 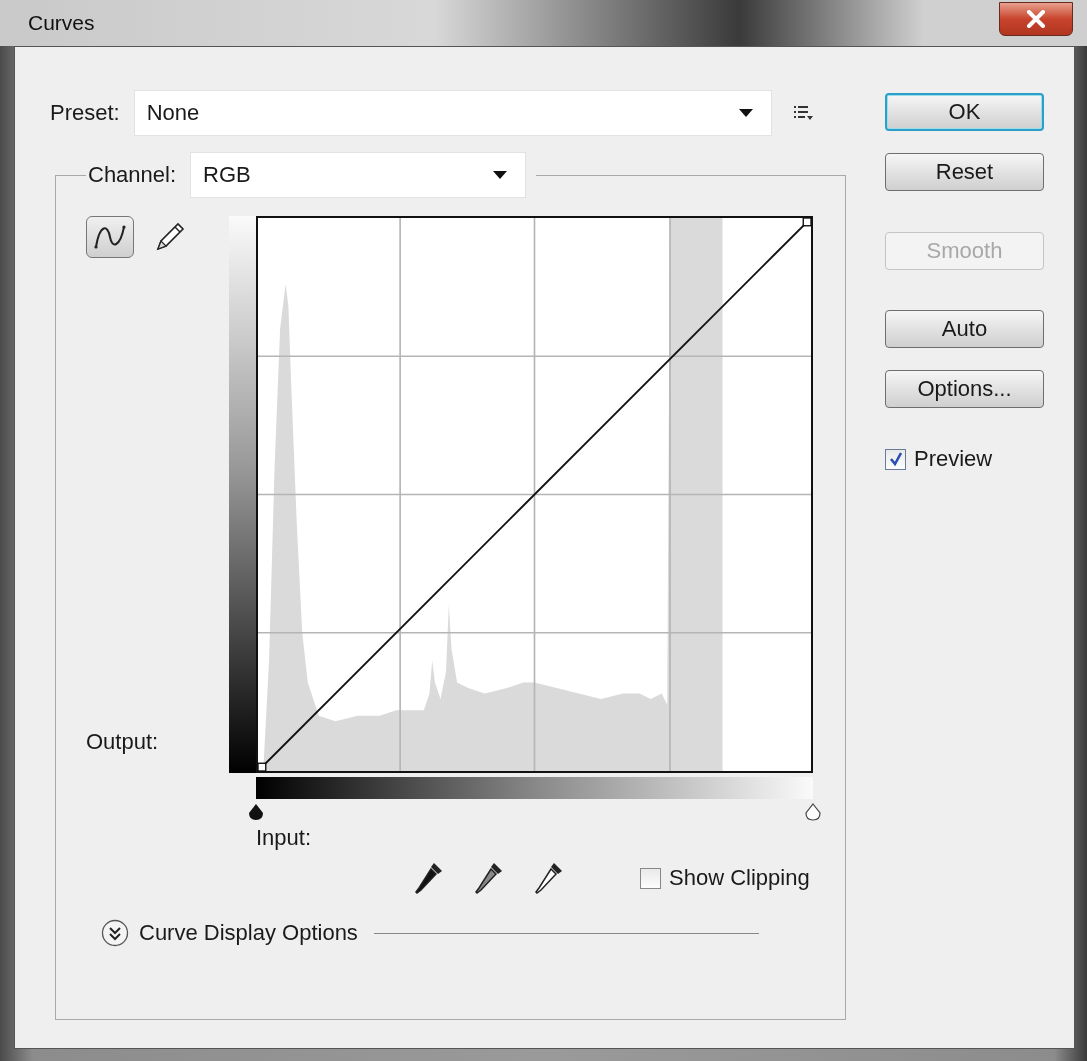 I want to click on dialog-button: Reset, so click(x=964, y=172).